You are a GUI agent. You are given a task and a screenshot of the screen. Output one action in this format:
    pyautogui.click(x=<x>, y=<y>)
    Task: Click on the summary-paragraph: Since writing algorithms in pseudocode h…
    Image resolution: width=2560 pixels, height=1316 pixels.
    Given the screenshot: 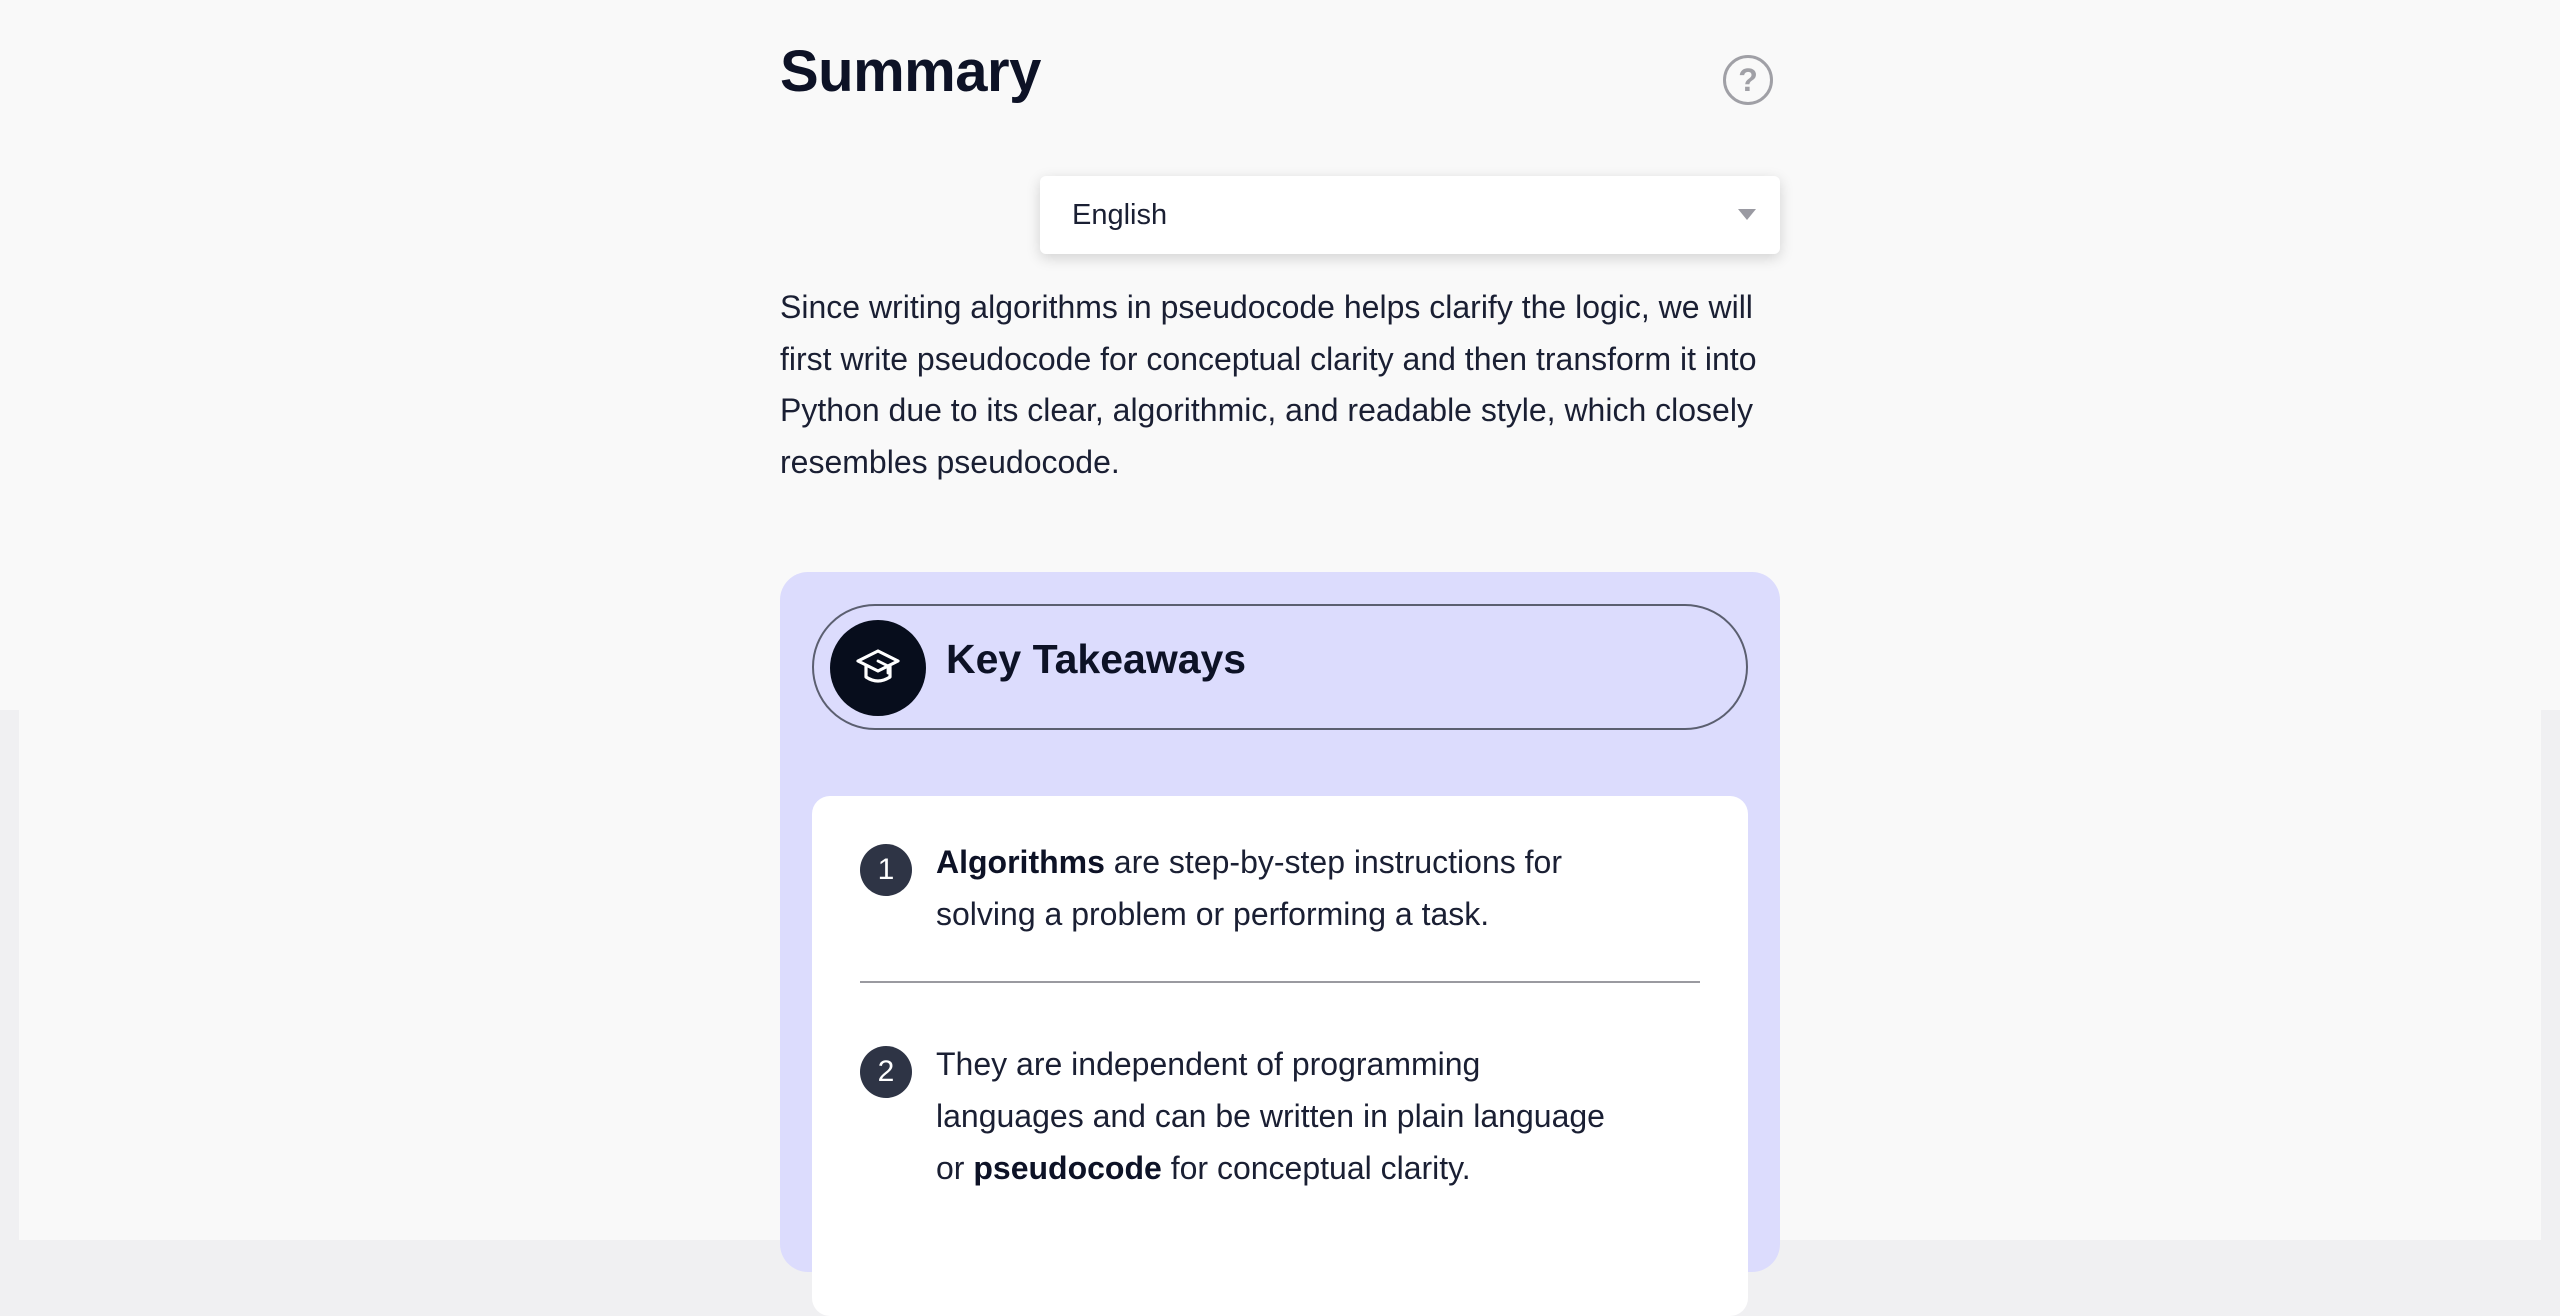 What is the action you would take?
    pyautogui.click(x=1268, y=384)
    